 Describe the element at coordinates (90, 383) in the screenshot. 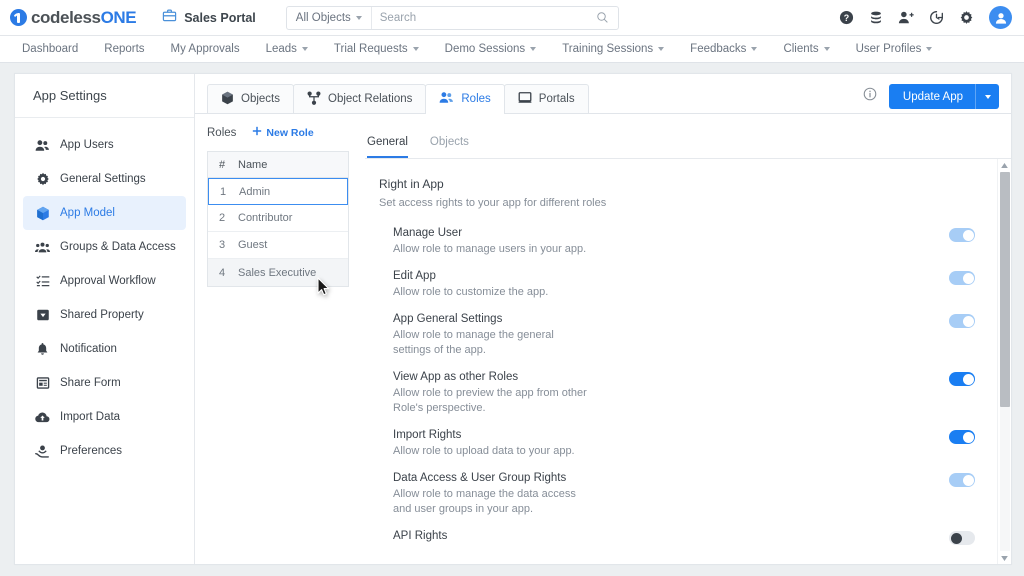

I see `sidebar-item-label: Share Form` at that location.